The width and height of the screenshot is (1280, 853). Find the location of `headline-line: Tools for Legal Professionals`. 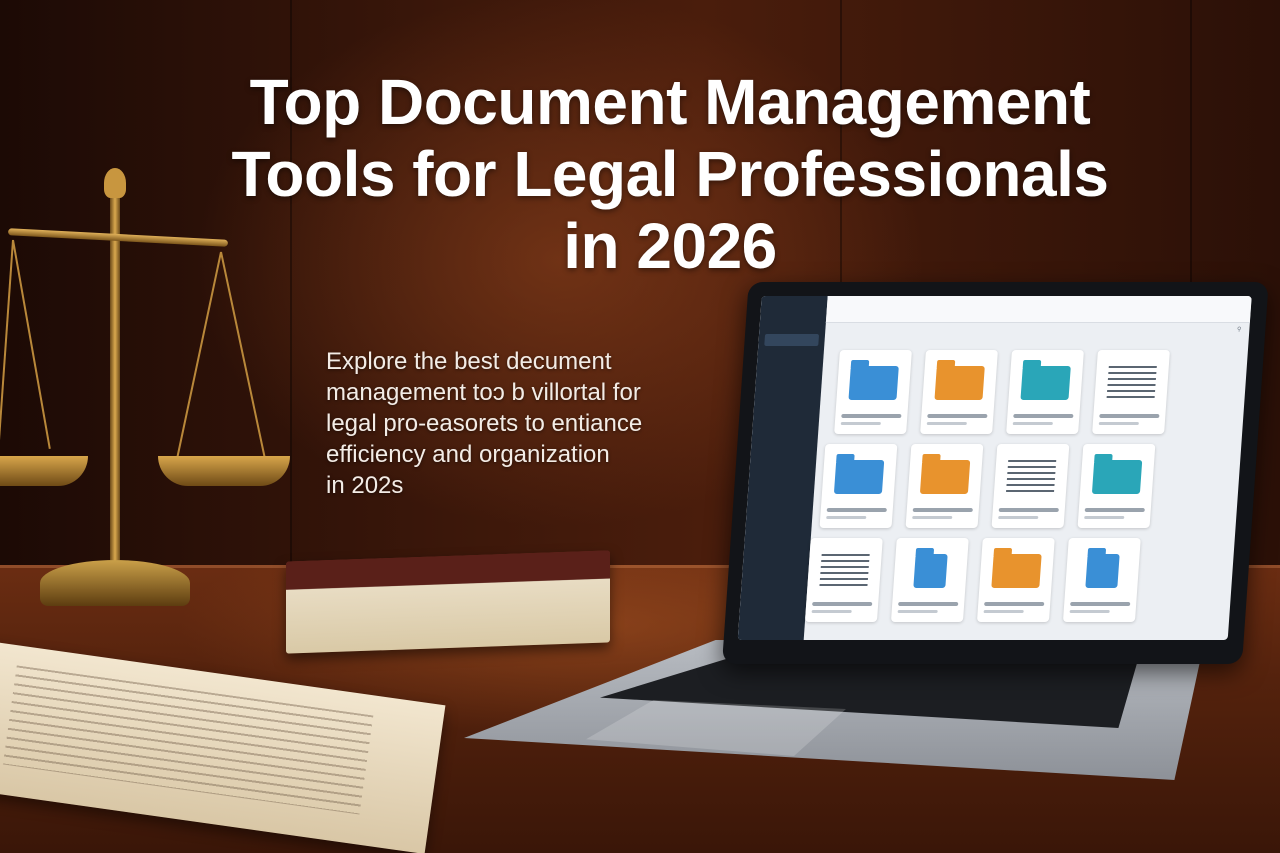

headline-line: Tools for Legal Professionals is located at coordinates (670, 174).